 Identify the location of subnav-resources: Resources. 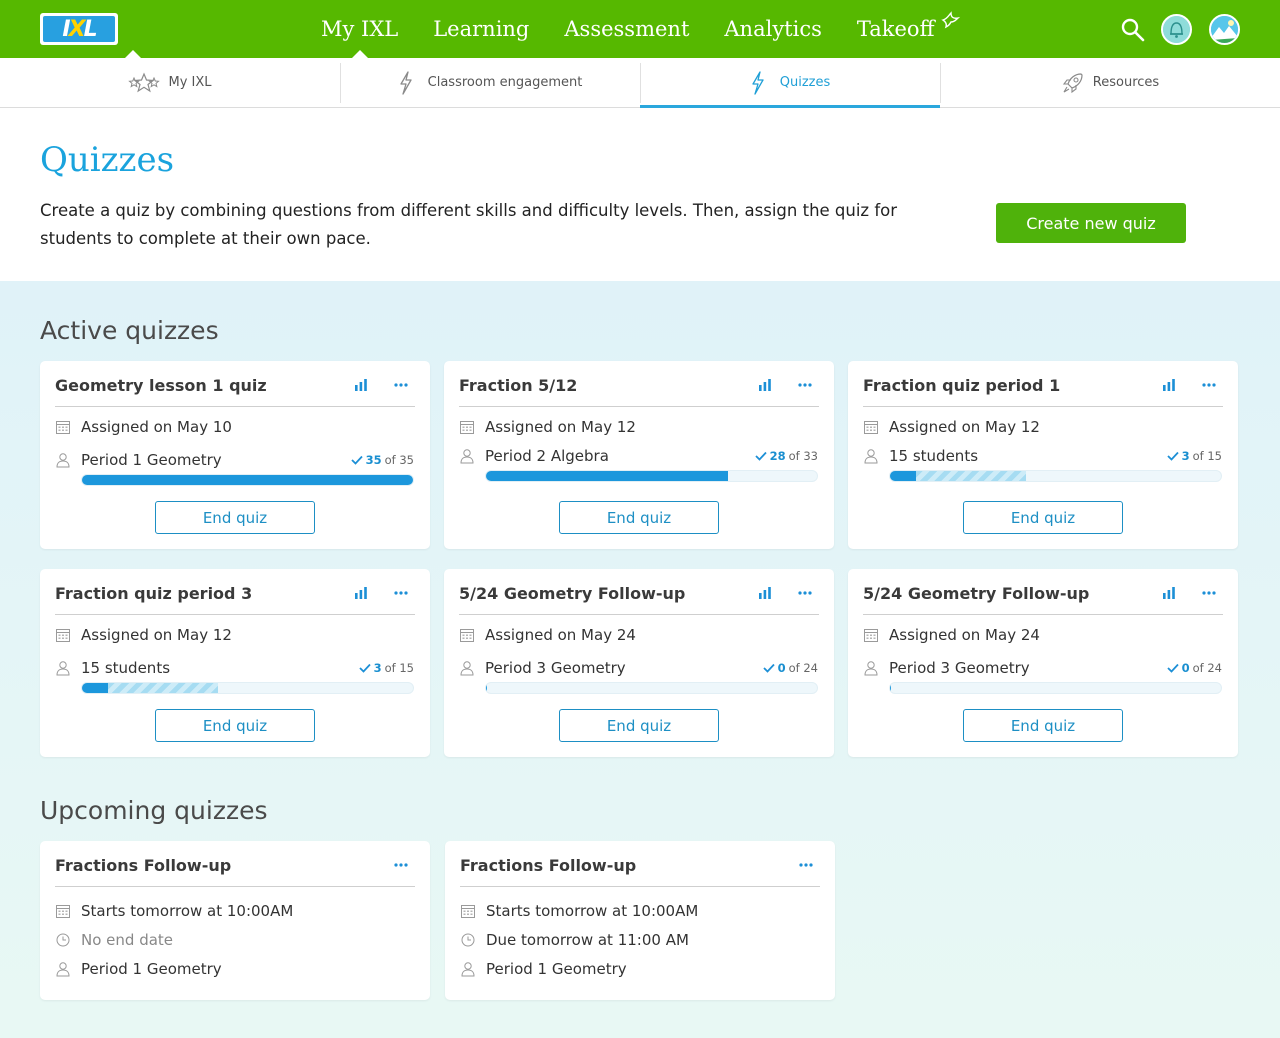
(1110, 82).